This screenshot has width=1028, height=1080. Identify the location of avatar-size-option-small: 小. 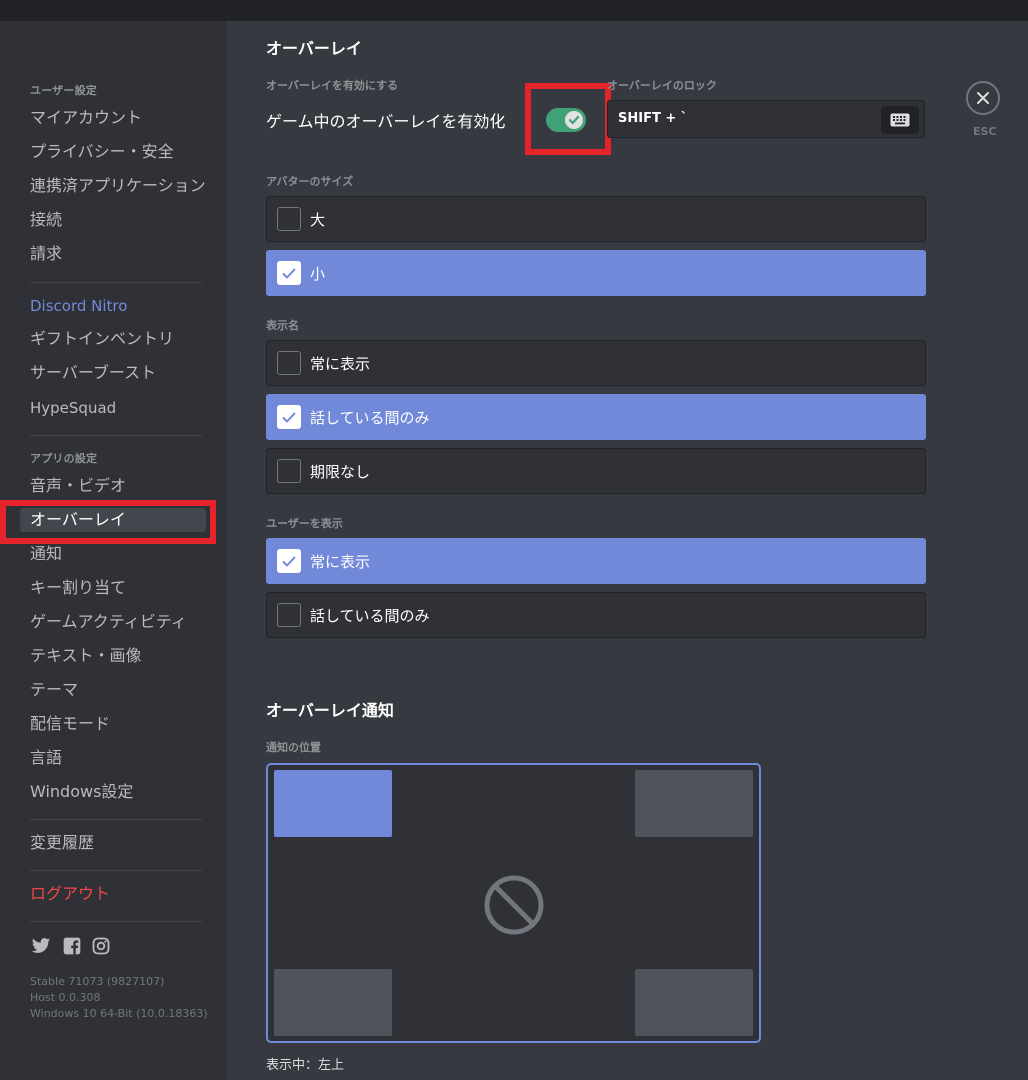
(596, 273).